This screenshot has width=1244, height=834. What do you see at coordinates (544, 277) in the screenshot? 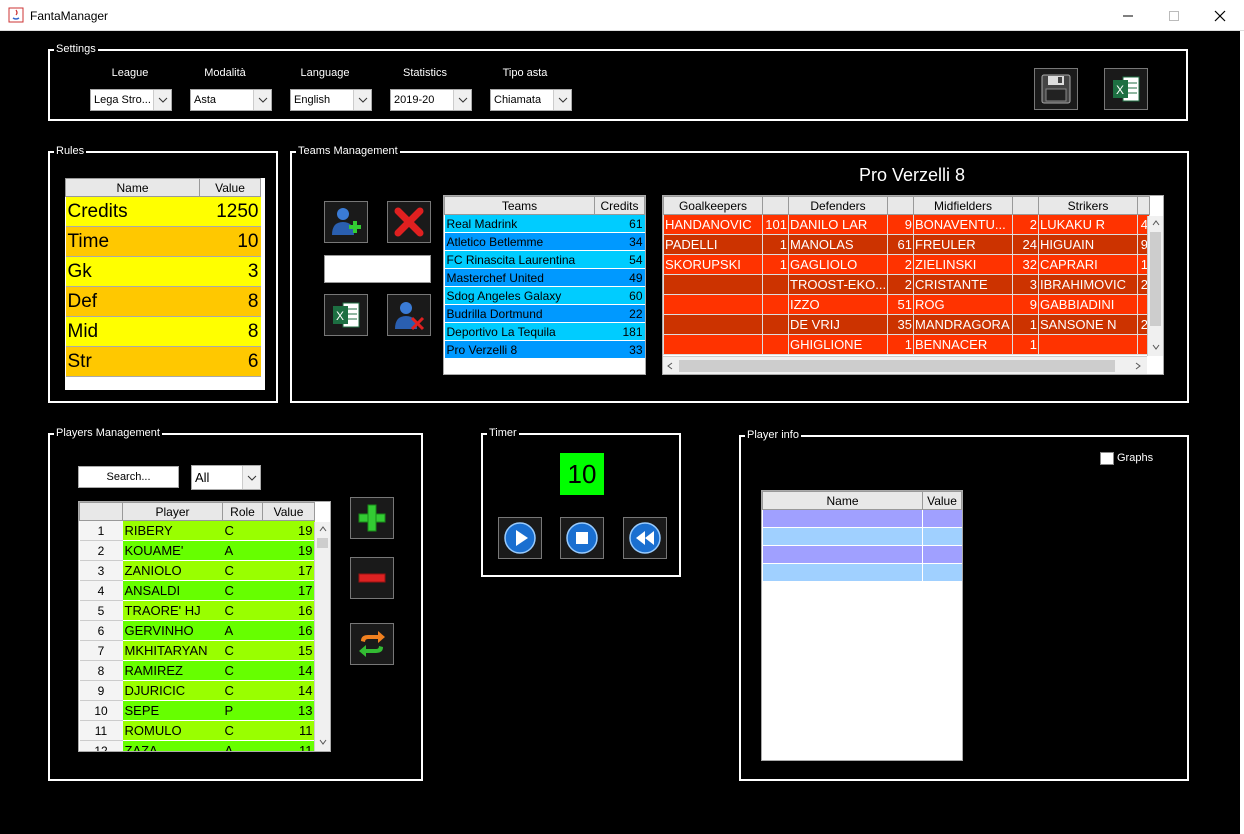
I see `team-row: Masterchef United 49` at bounding box center [544, 277].